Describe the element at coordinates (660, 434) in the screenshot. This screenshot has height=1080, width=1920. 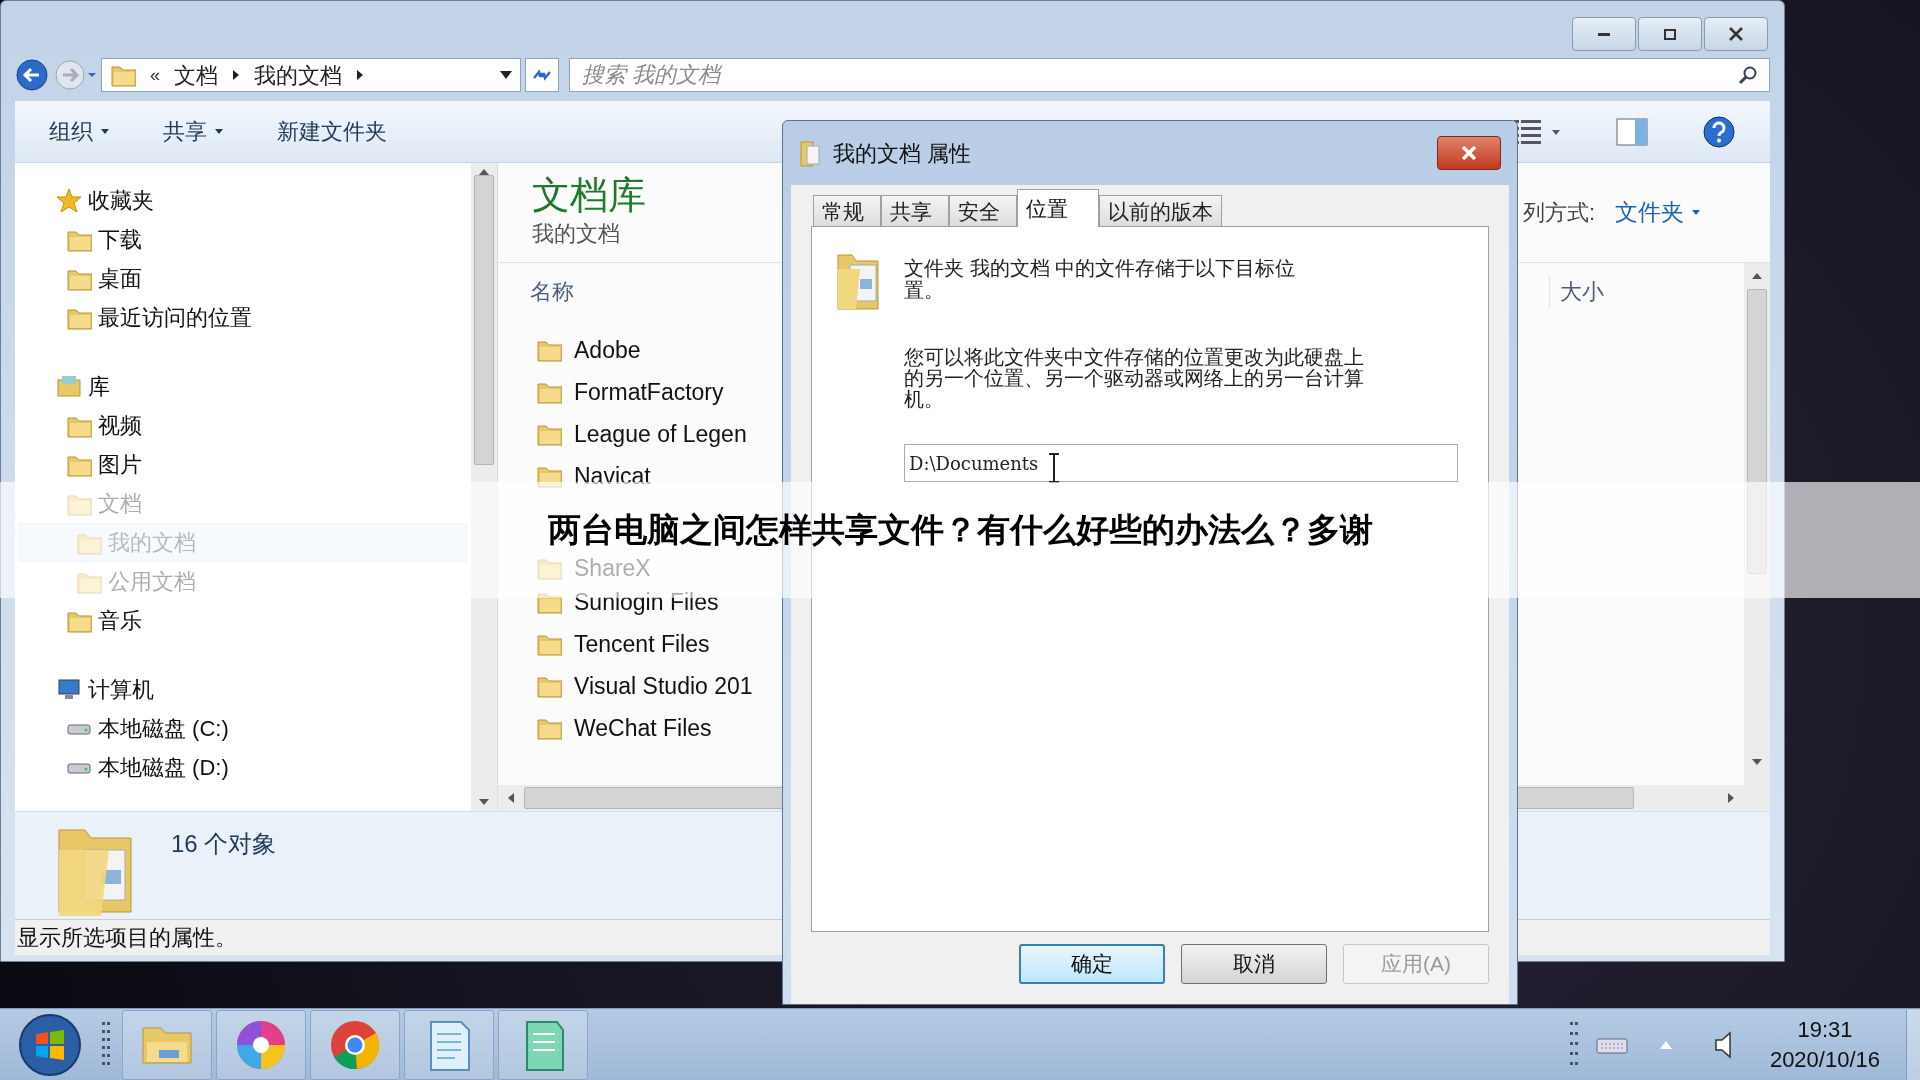
I see `file-name: League of Legen` at that location.